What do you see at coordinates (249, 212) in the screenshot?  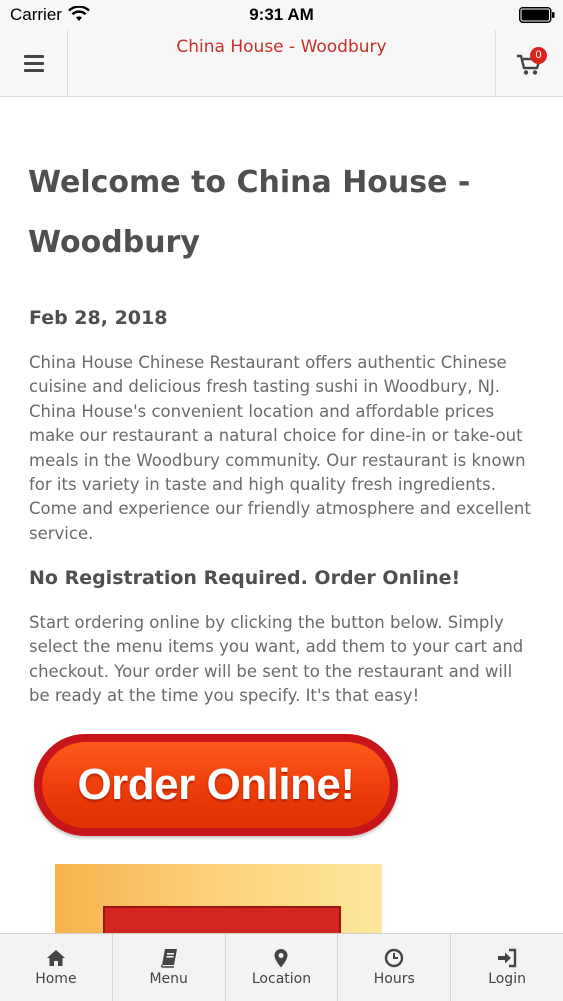 I see `welcome-heading: Welcome to China House - Woodbury` at bounding box center [249, 212].